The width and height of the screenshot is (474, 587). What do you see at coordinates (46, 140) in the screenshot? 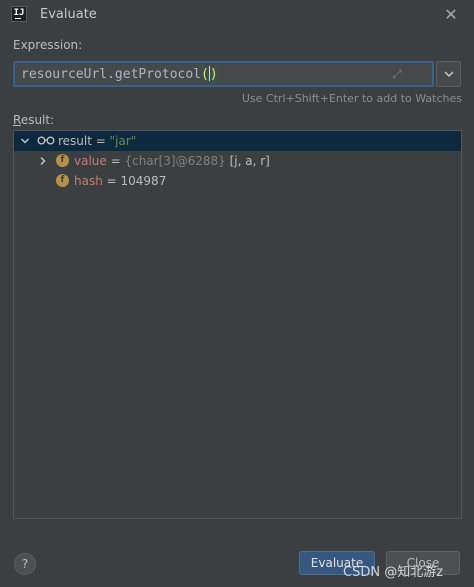
I see `watch-glasses-icon` at bounding box center [46, 140].